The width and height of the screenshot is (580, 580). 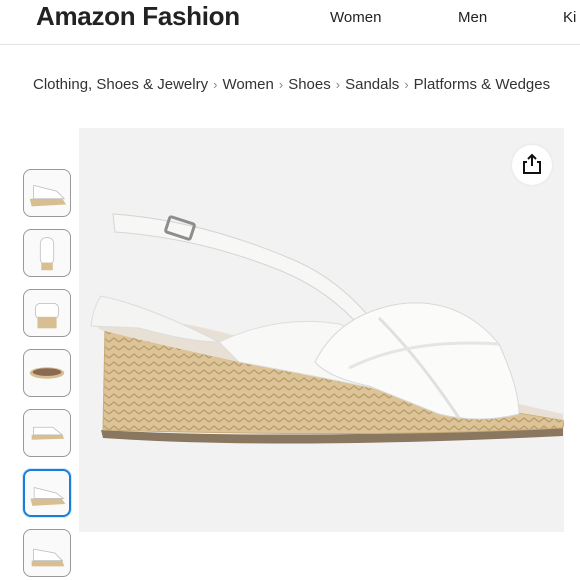 I want to click on top-navigation-bar: Amazon Fashion Women Men Ki, so click(x=290, y=22).